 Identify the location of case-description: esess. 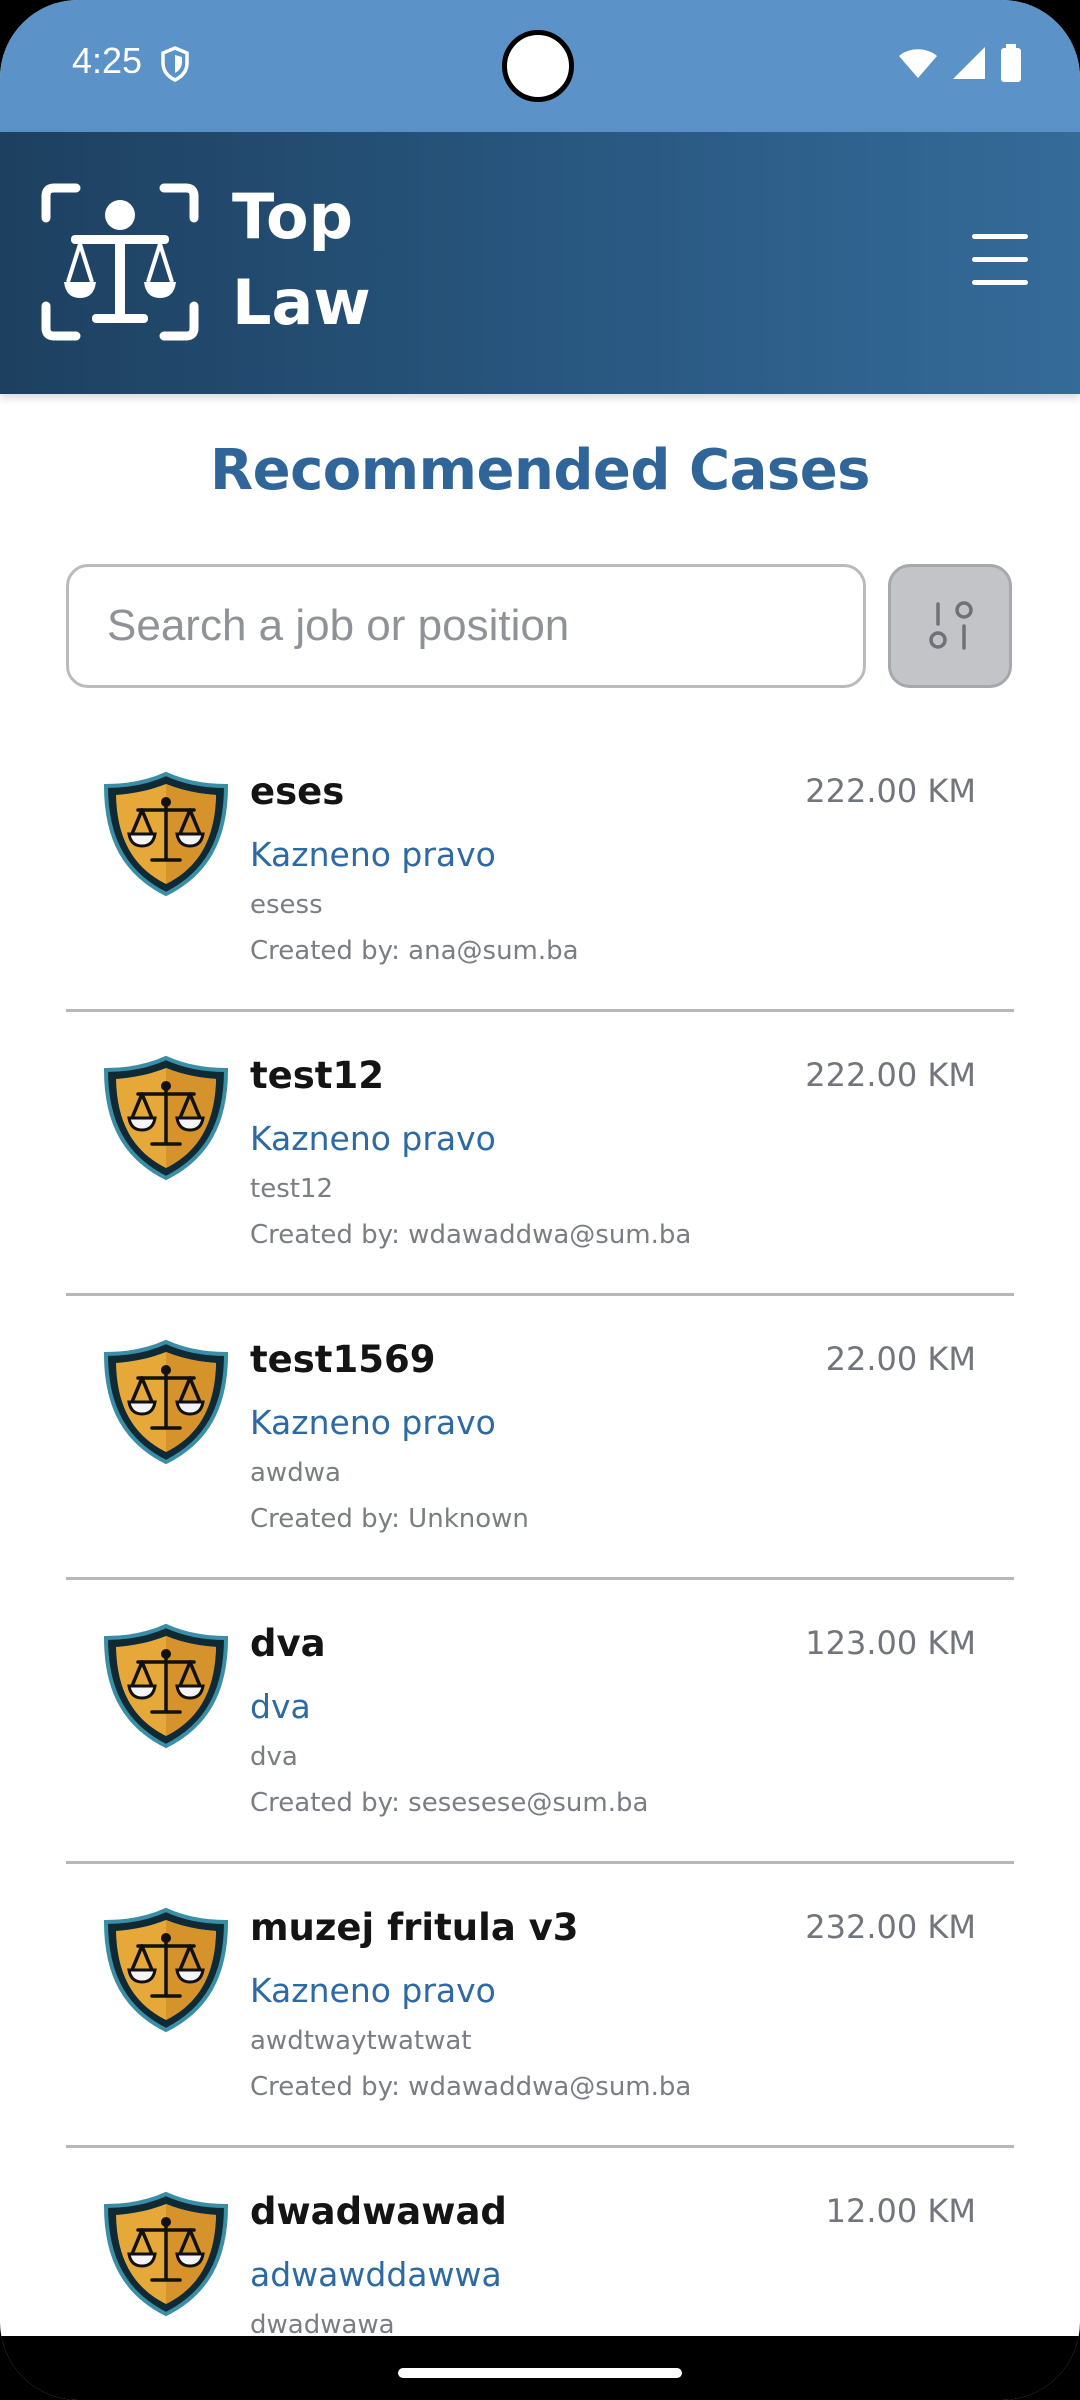
(286, 905).